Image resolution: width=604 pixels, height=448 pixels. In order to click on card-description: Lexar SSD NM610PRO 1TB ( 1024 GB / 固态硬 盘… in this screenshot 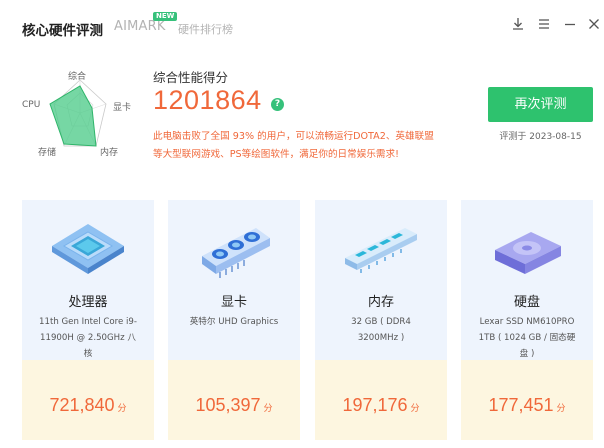, I will do `click(527, 338)`.